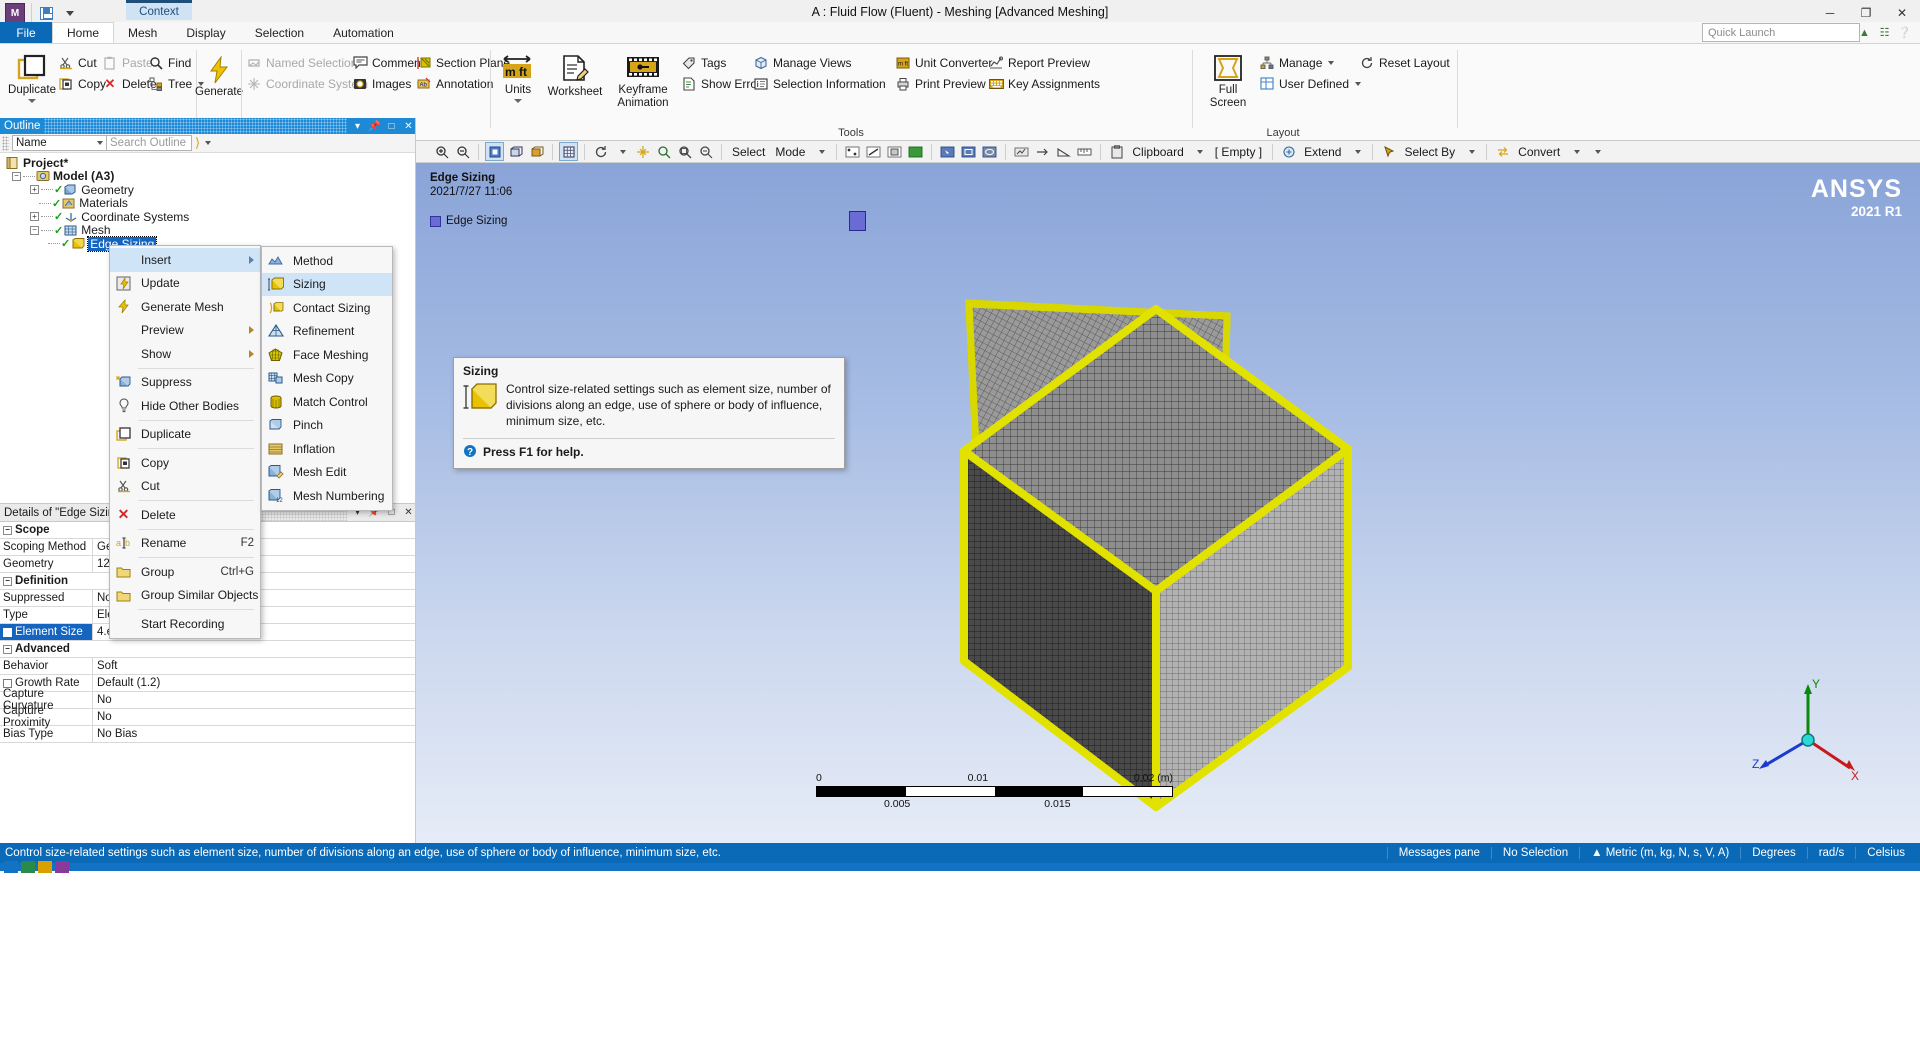  I want to click on tree-item-model: − Model (A3), so click(209, 176).